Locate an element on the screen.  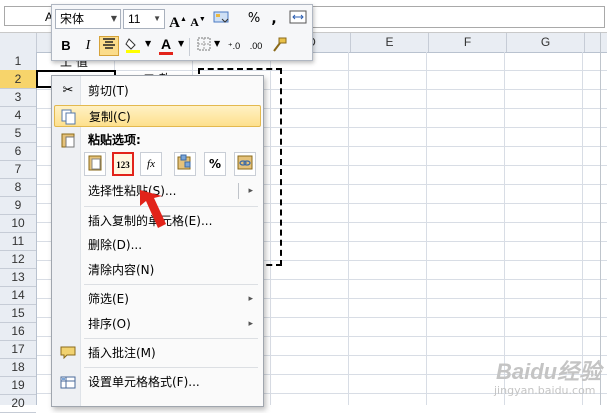
borders-button is located at coordinates (204, 46).